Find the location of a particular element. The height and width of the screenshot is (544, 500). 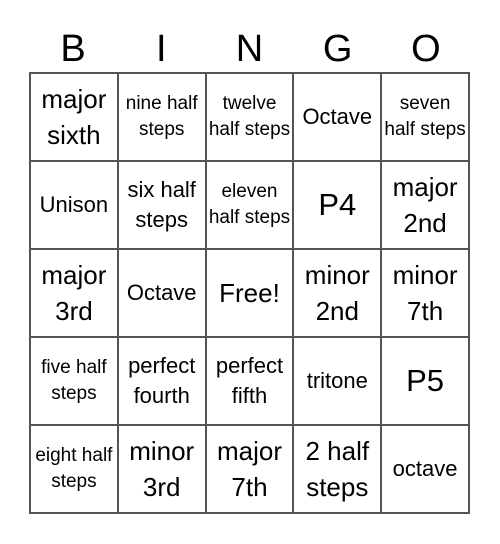

header-letter-i: I is located at coordinates (161, 49).